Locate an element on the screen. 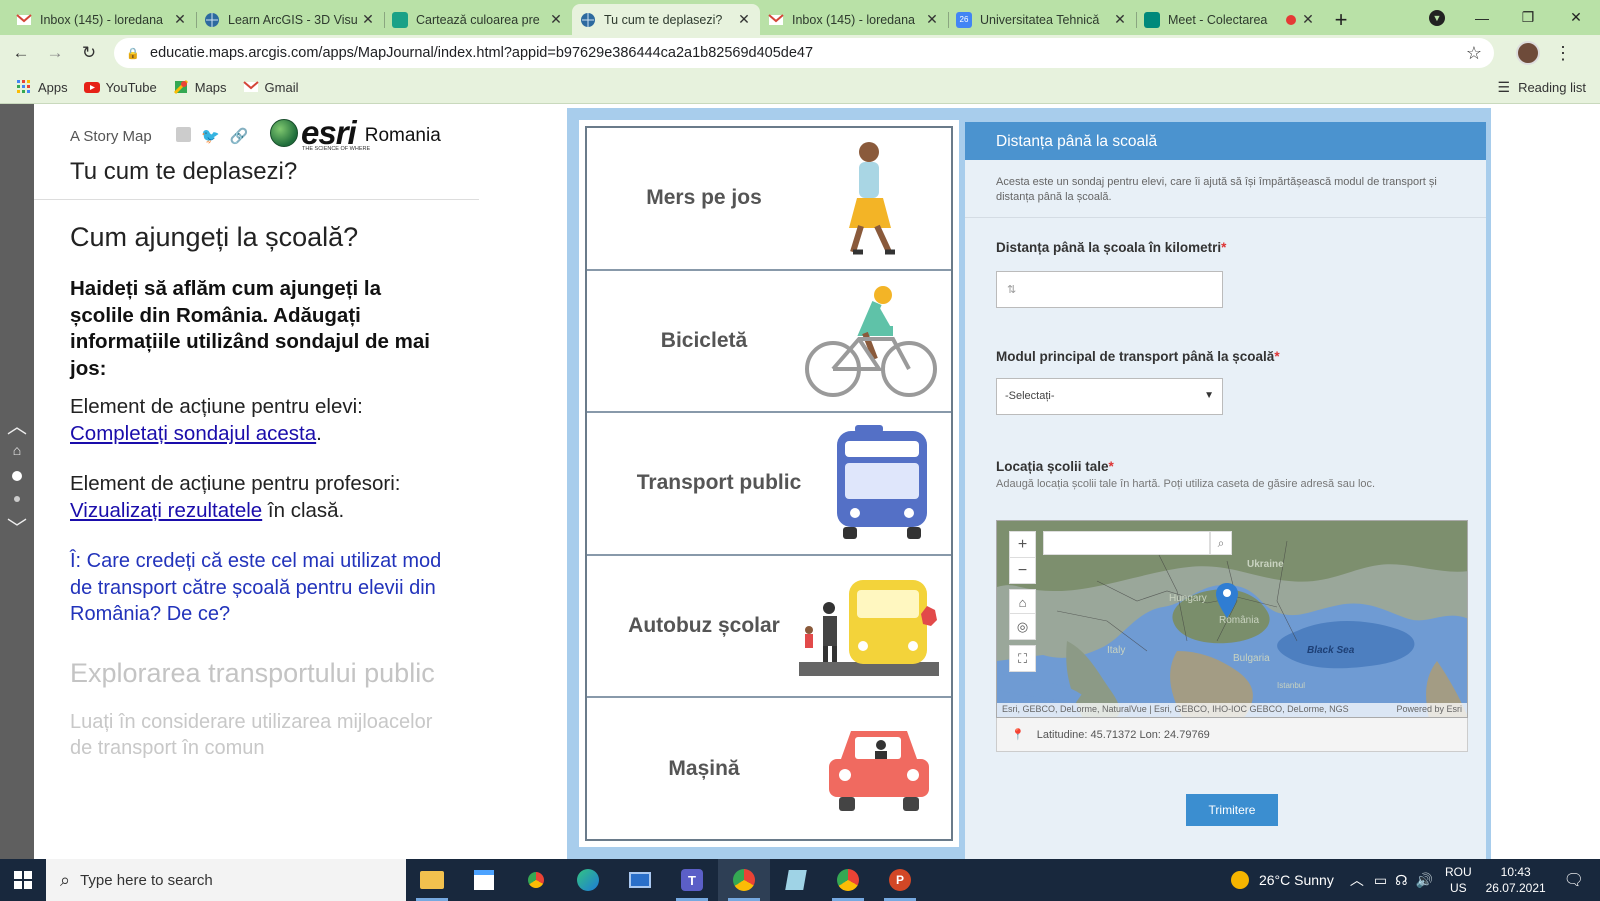 Image resolution: width=1600 pixels, height=901 pixels. powered-by: Powered by Esri is located at coordinates (1429, 709).